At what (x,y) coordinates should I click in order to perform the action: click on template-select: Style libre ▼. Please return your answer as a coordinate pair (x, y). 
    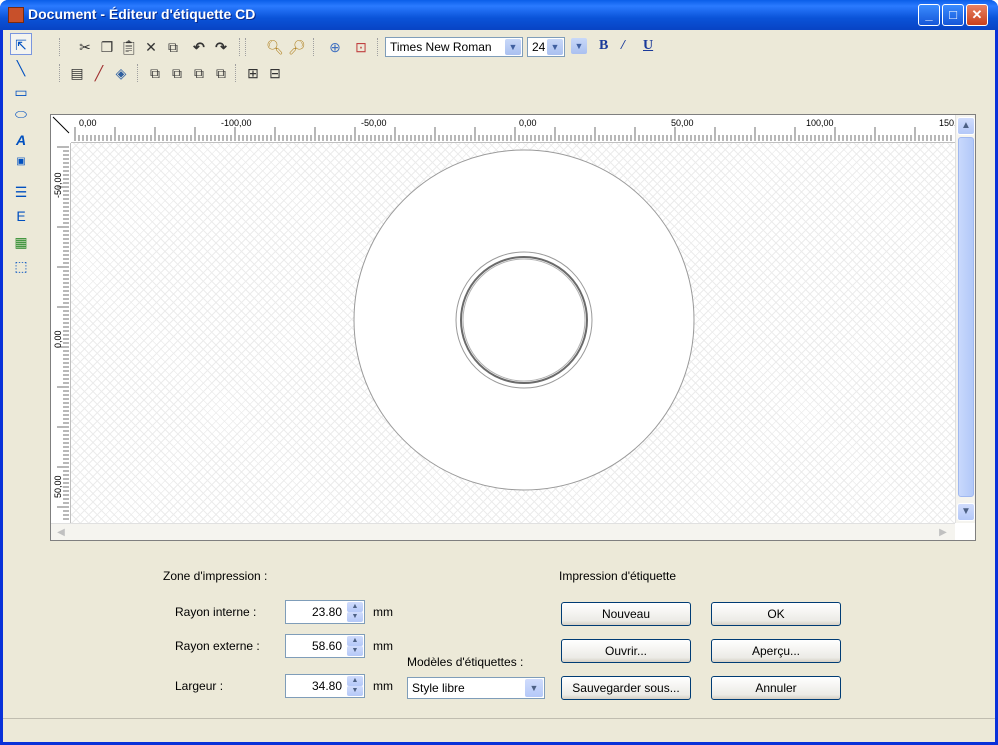
    Looking at the image, I should click on (476, 688).